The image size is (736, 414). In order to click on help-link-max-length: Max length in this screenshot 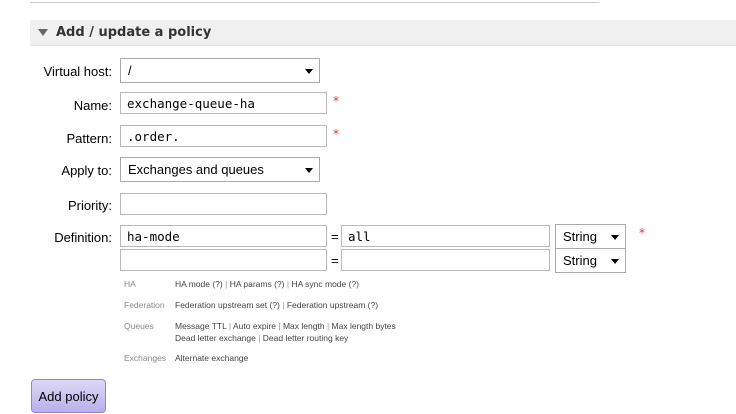, I will do `click(304, 326)`.